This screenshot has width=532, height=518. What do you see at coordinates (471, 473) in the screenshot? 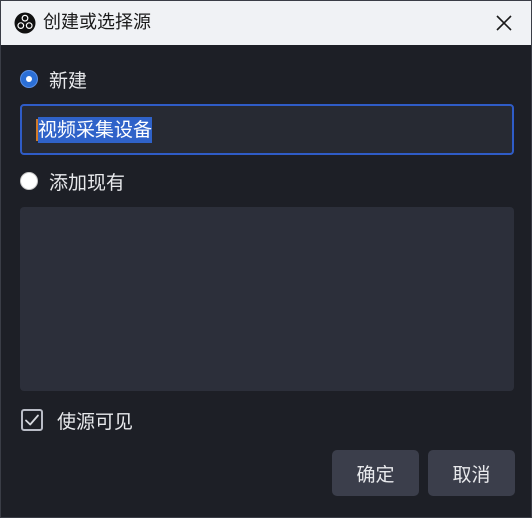
I see `cancel-button: 取消` at bounding box center [471, 473].